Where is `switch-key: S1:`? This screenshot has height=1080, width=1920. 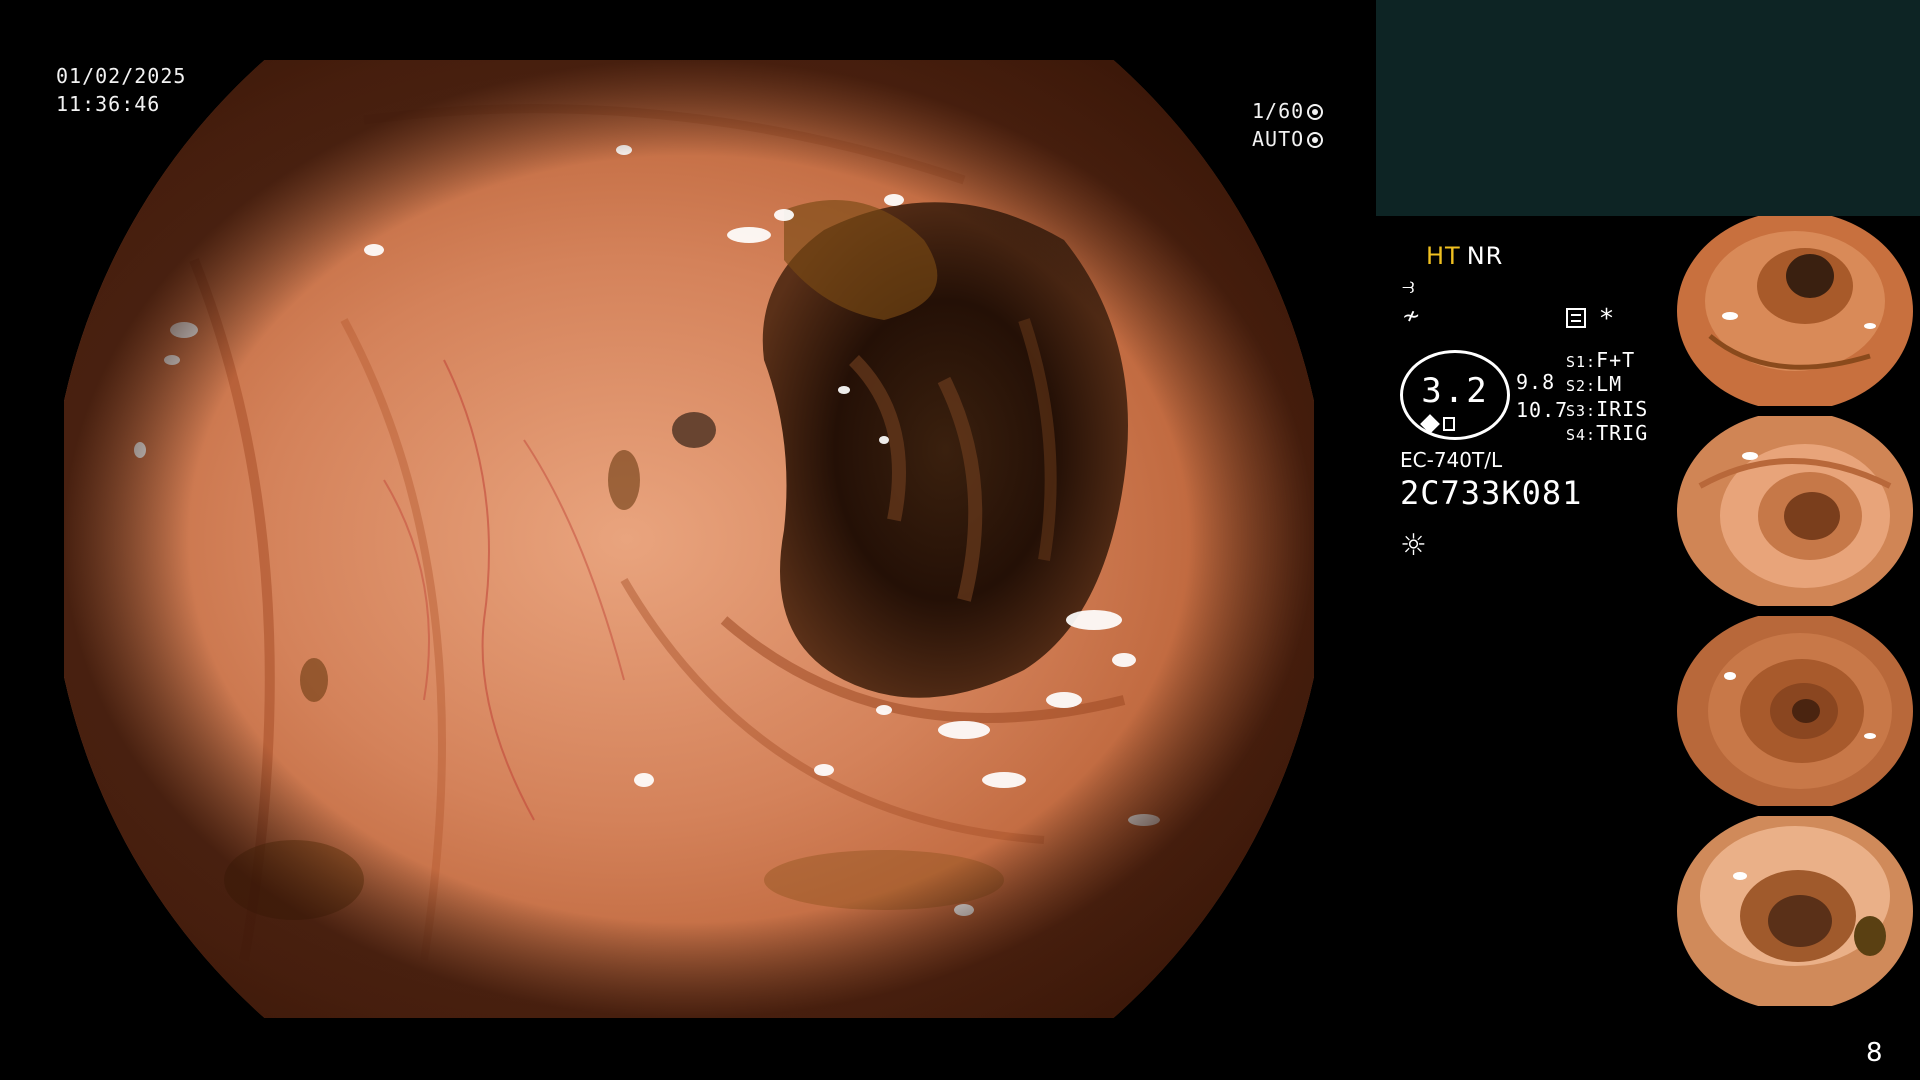 switch-key: S1: is located at coordinates (1581, 362).